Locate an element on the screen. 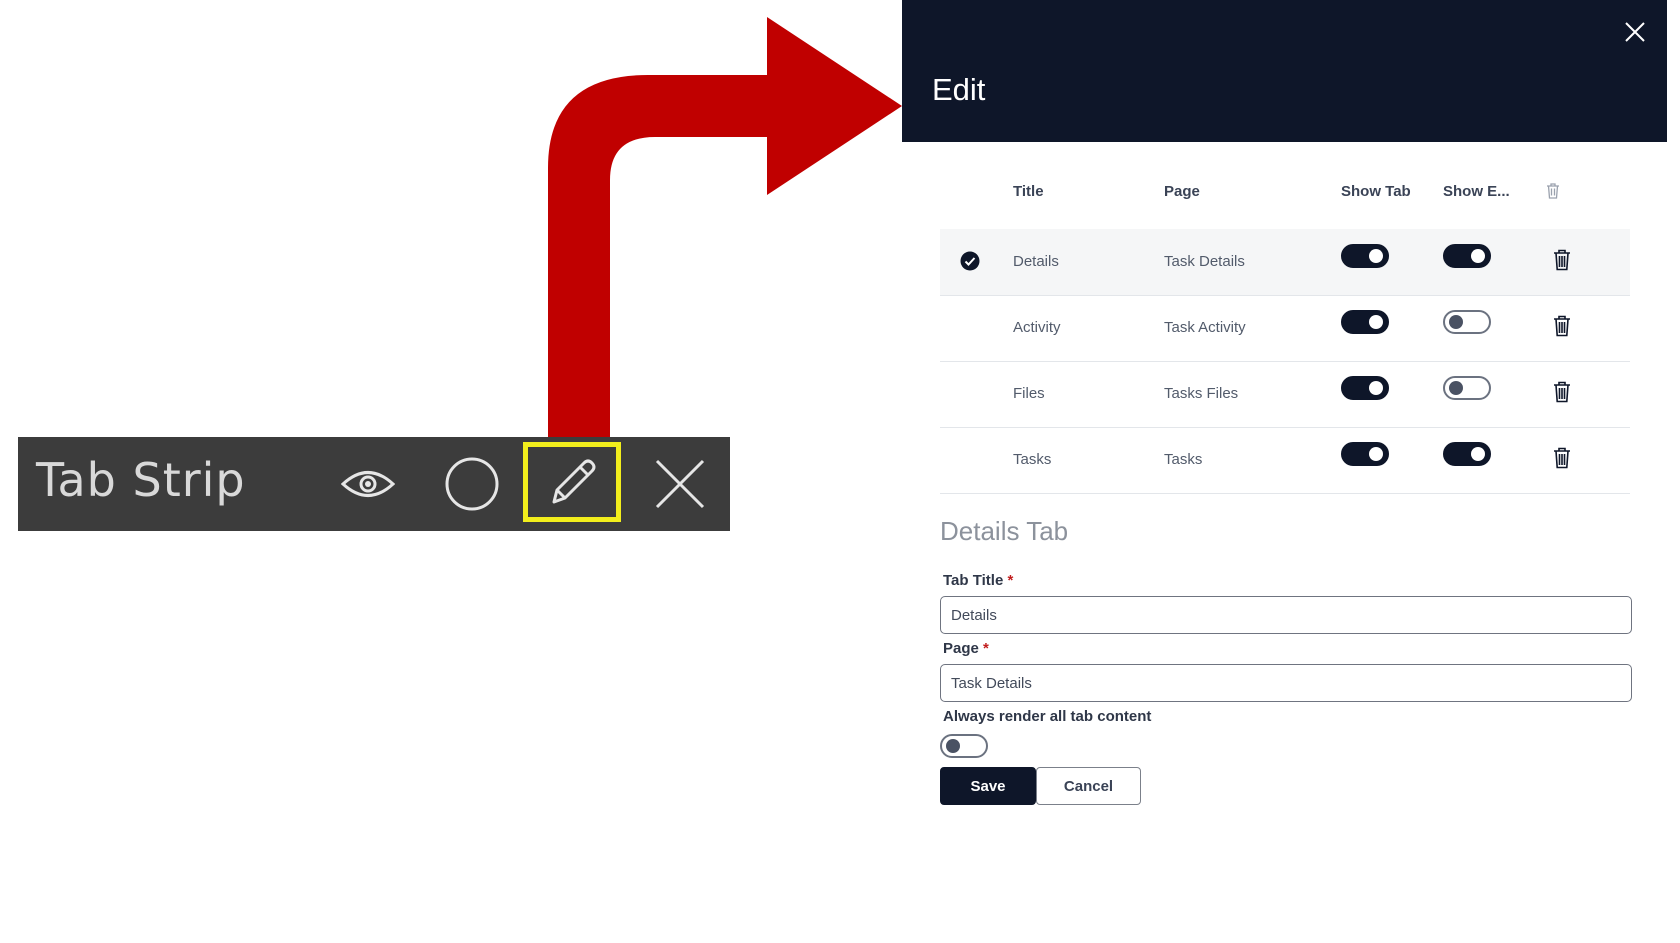  tab-title-label: Tab Title * is located at coordinates (978, 580).